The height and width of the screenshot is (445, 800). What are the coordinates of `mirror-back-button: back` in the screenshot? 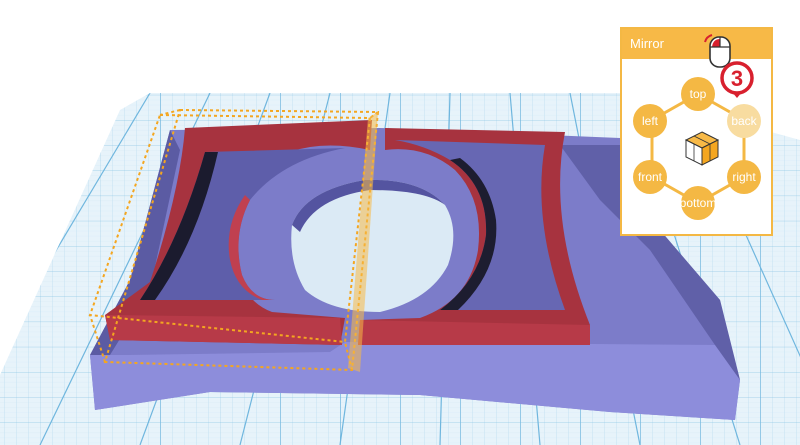 It's located at (744, 121).